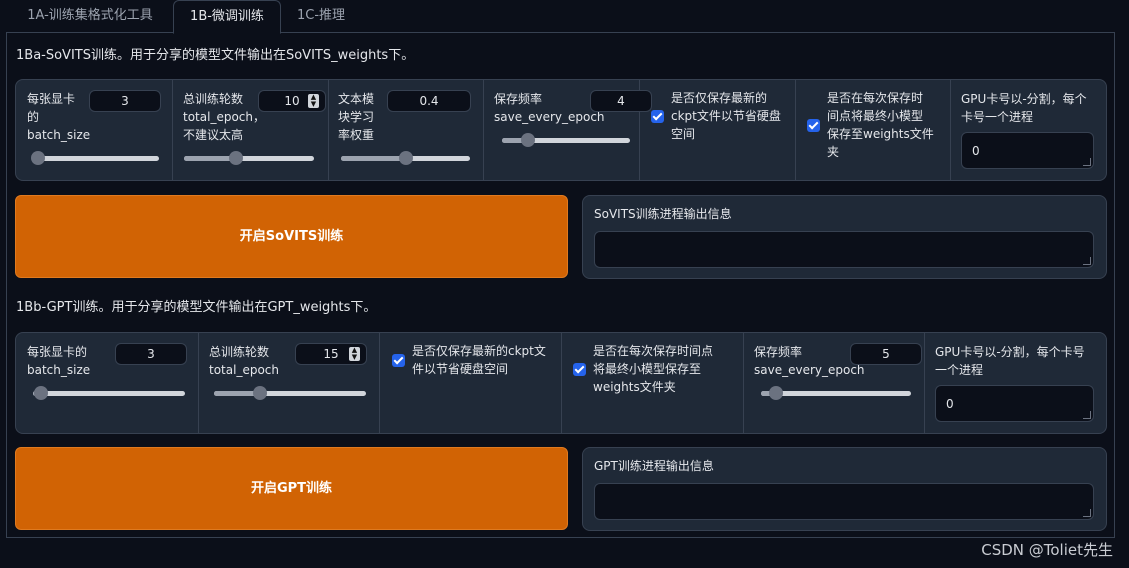  I want to click on start-sovits-training-button: 开启SoVITS训练, so click(291, 236).